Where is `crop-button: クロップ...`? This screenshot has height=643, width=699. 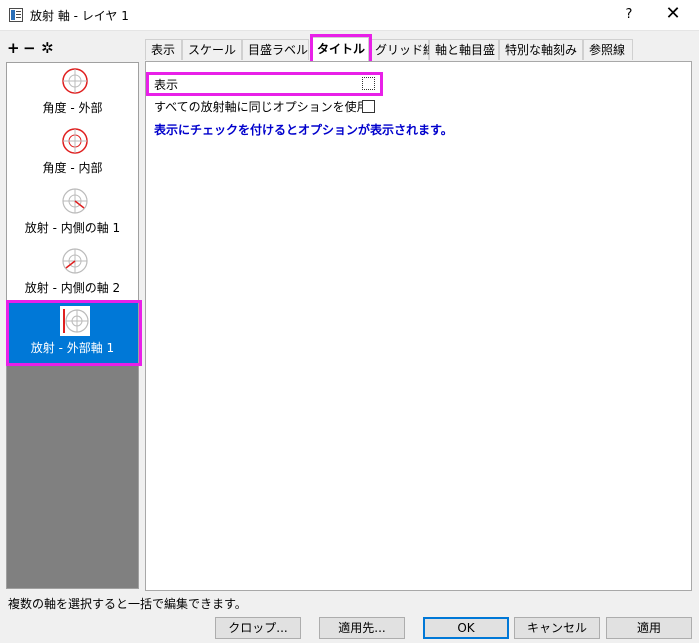 crop-button: クロップ... is located at coordinates (258, 628).